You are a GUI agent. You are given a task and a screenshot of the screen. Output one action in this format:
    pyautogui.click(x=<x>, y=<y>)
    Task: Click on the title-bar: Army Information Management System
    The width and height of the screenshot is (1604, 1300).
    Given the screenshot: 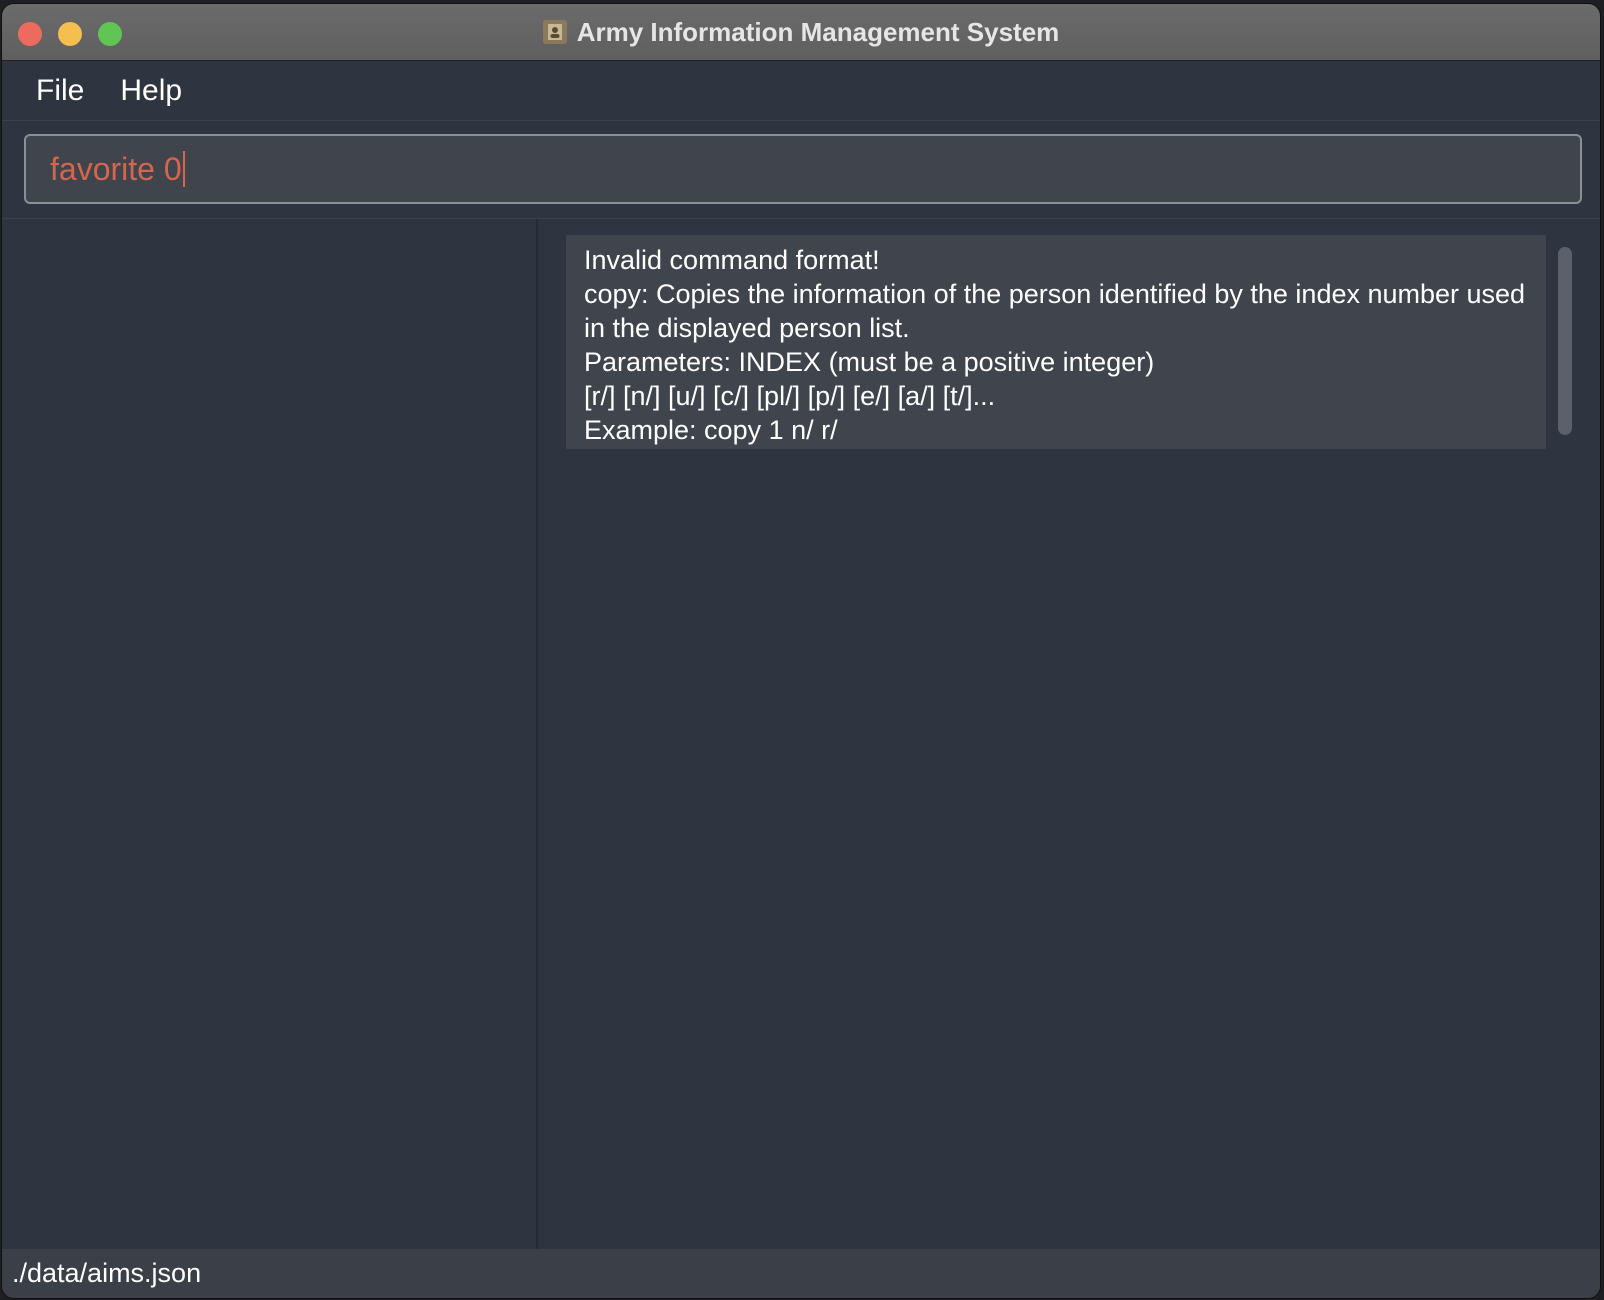 What is the action you would take?
    pyautogui.click(x=801, y=32)
    